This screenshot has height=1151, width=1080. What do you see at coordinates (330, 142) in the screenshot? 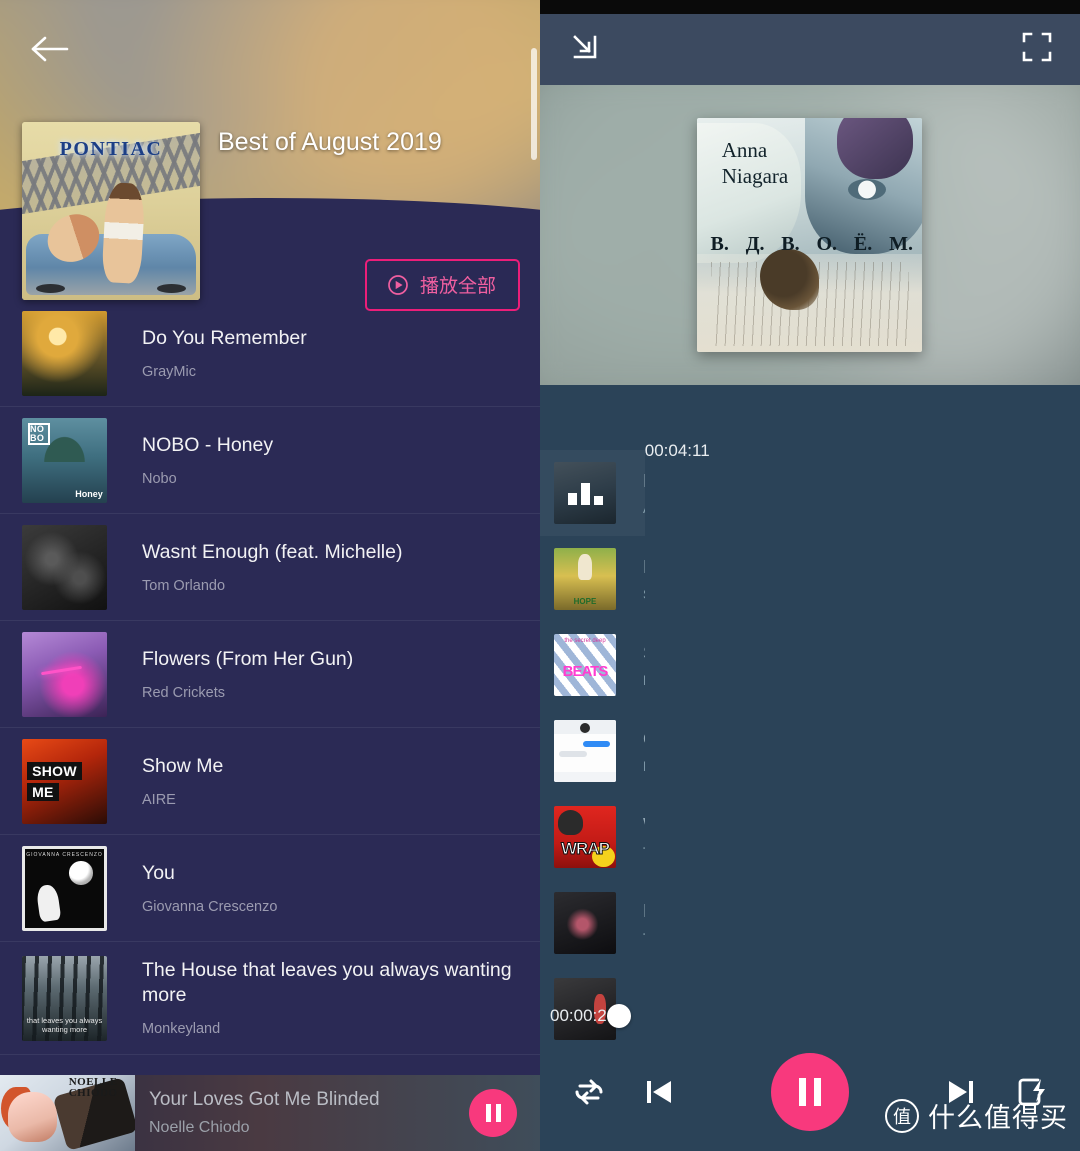
I see `page-title: Best of August 2019` at bounding box center [330, 142].